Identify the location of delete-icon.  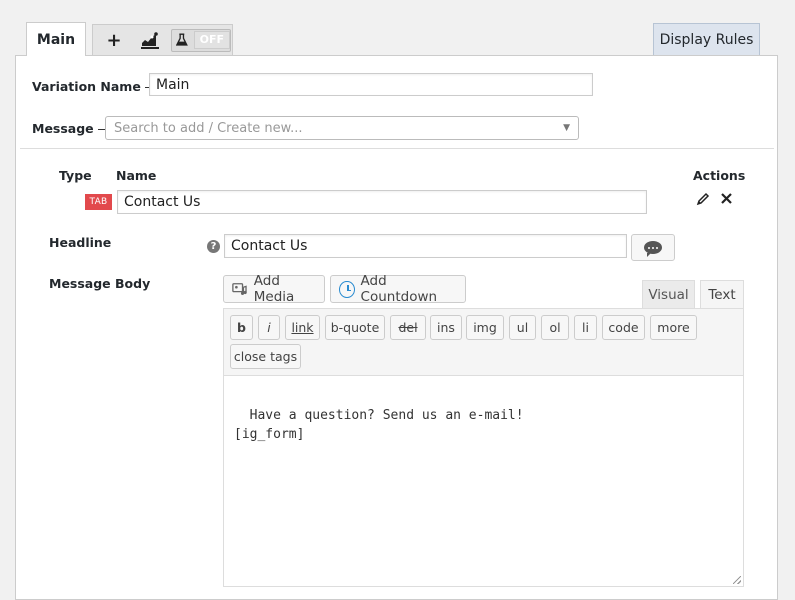
(726, 200).